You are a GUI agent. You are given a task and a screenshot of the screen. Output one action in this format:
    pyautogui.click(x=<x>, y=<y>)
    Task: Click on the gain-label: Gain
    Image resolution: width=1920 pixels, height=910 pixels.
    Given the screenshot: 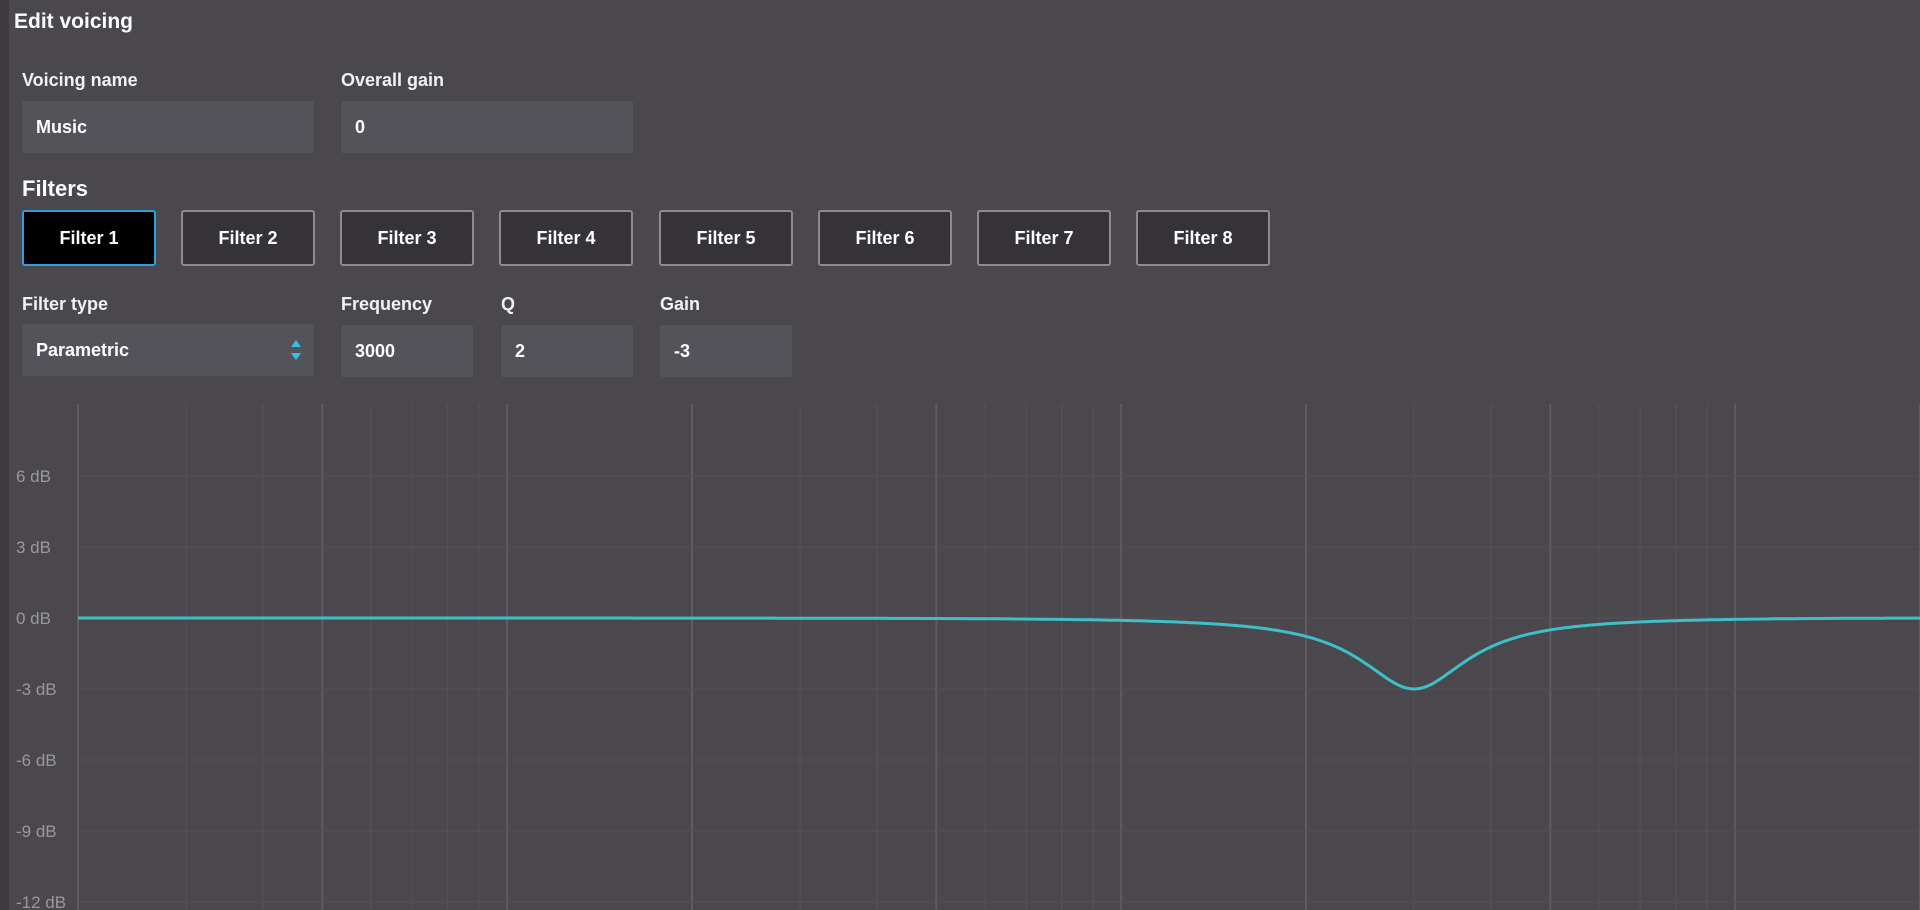 What is the action you would take?
    pyautogui.click(x=680, y=304)
    